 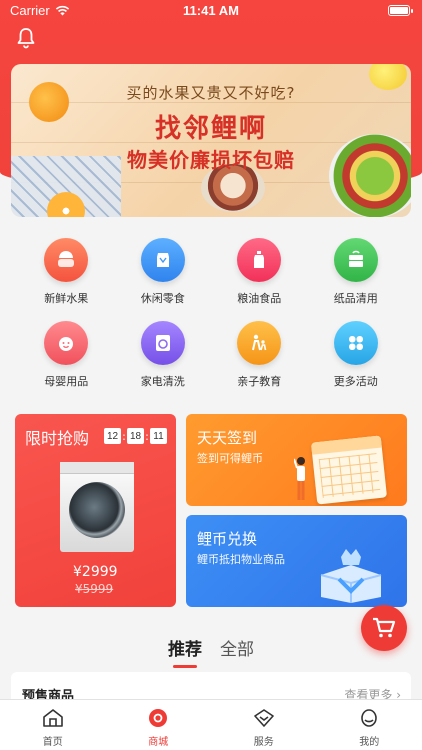 I want to click on status-time: 11:41 AM, so click(x=211, y=10).